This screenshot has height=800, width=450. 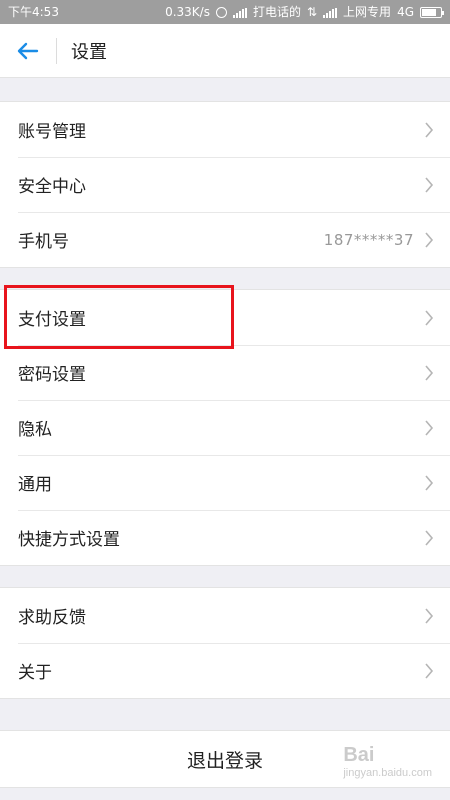 I want to click on settings-item-label: 关于, so click(x=35, y=673).